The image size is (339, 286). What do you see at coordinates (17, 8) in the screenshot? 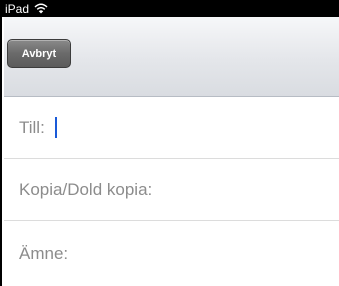
I see `device-name: iPad` at bounding box center [17, 8].